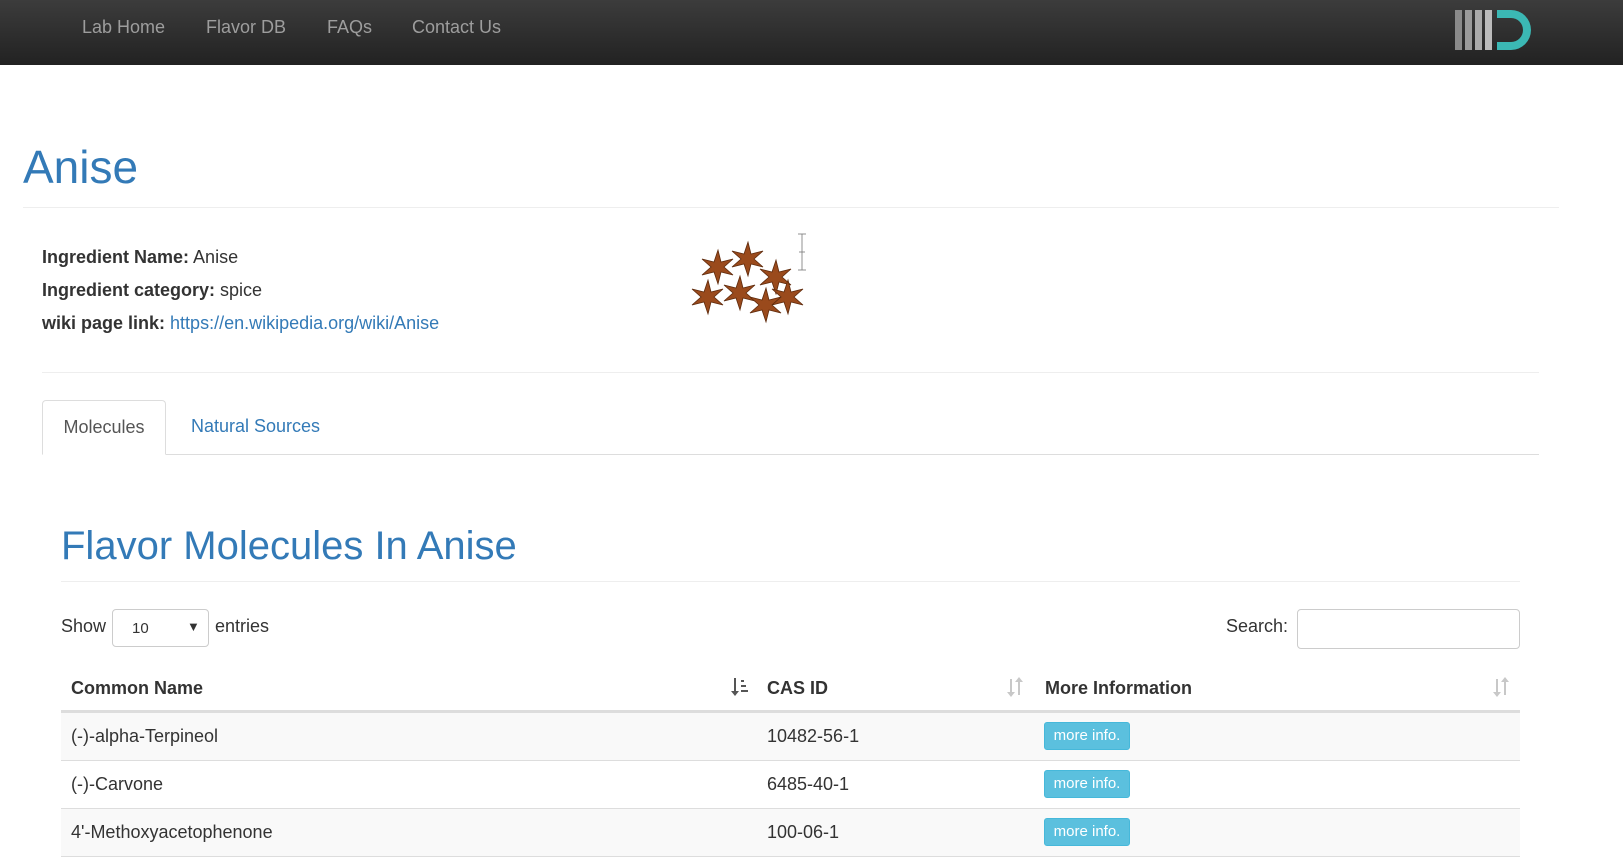 The width and height of the screenshot is (1623, 857). What do you see at coordinates (1118, 688) in the screenshot?
I see `column-header-more-information: More Information` at bounding box center [1118, 688].